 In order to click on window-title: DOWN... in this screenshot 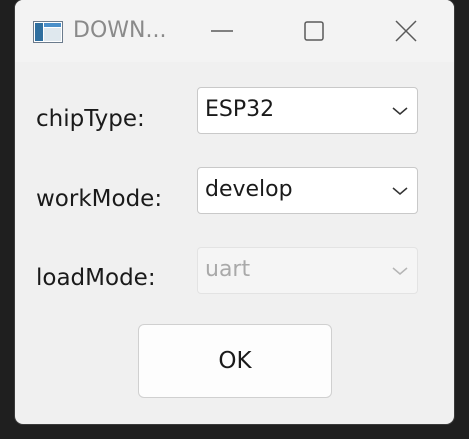, I will do `click(120, 30)`.